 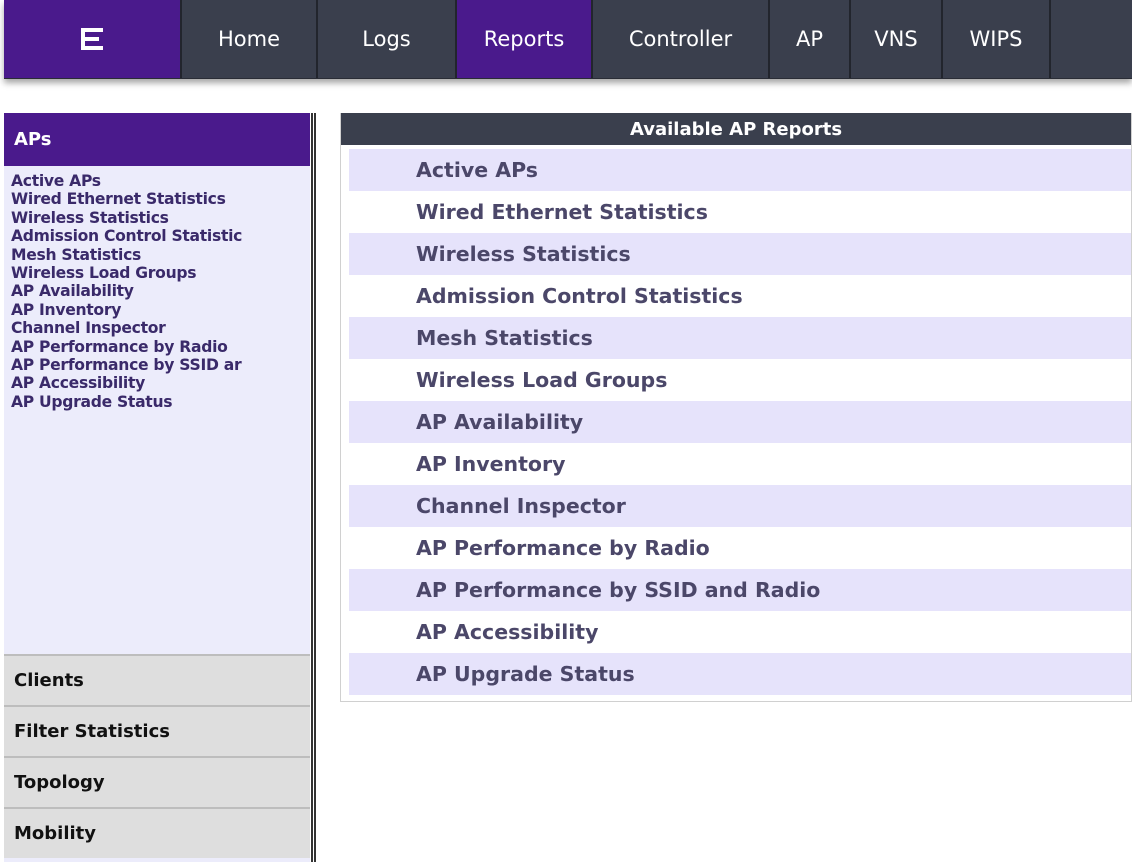 I want to click on top-nav-bar: Home Logs Reports Controller AP VNS WIPS, so click(x=568, y=39).